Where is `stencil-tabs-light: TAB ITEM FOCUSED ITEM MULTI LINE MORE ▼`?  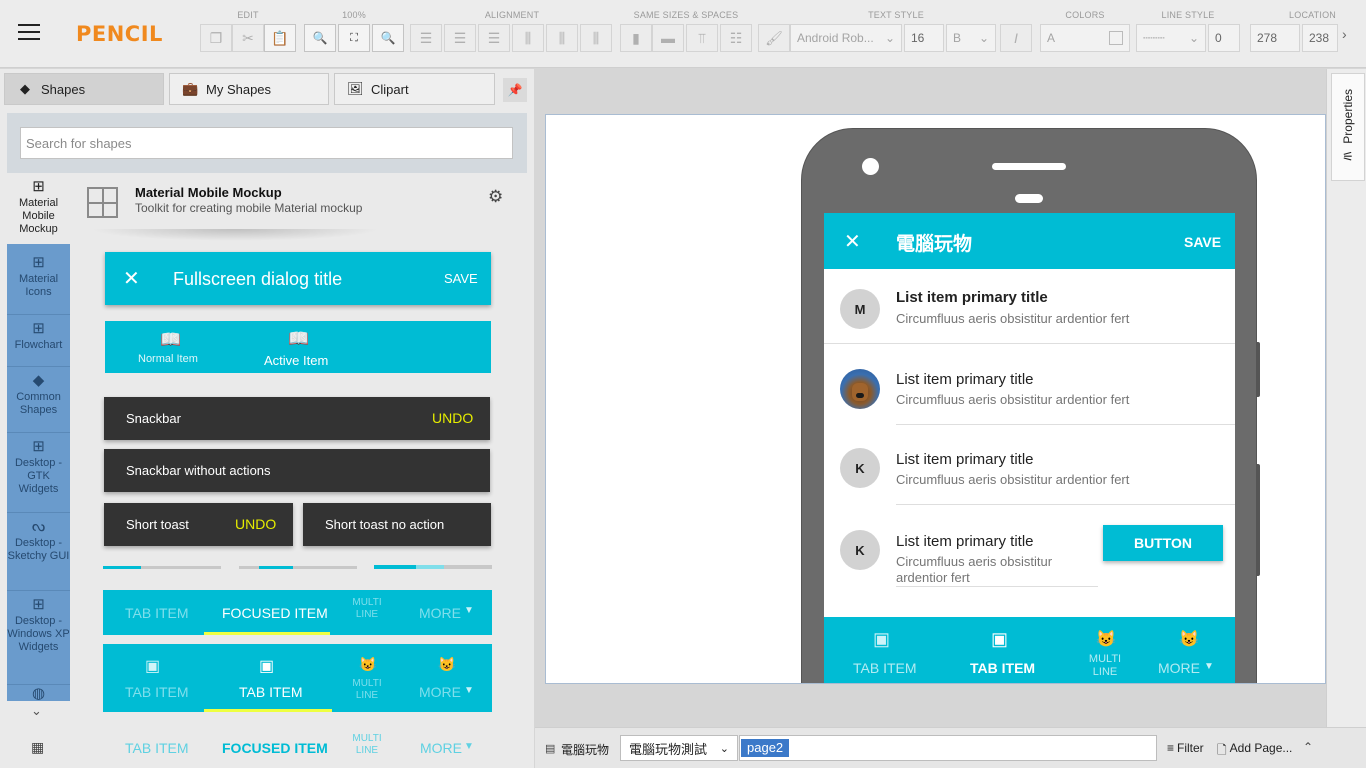 stencil-tabs-light: TAB ITEM FOCUSED ITEM MULTI LINE MORE ▼ is located at coordinates (297, 747).